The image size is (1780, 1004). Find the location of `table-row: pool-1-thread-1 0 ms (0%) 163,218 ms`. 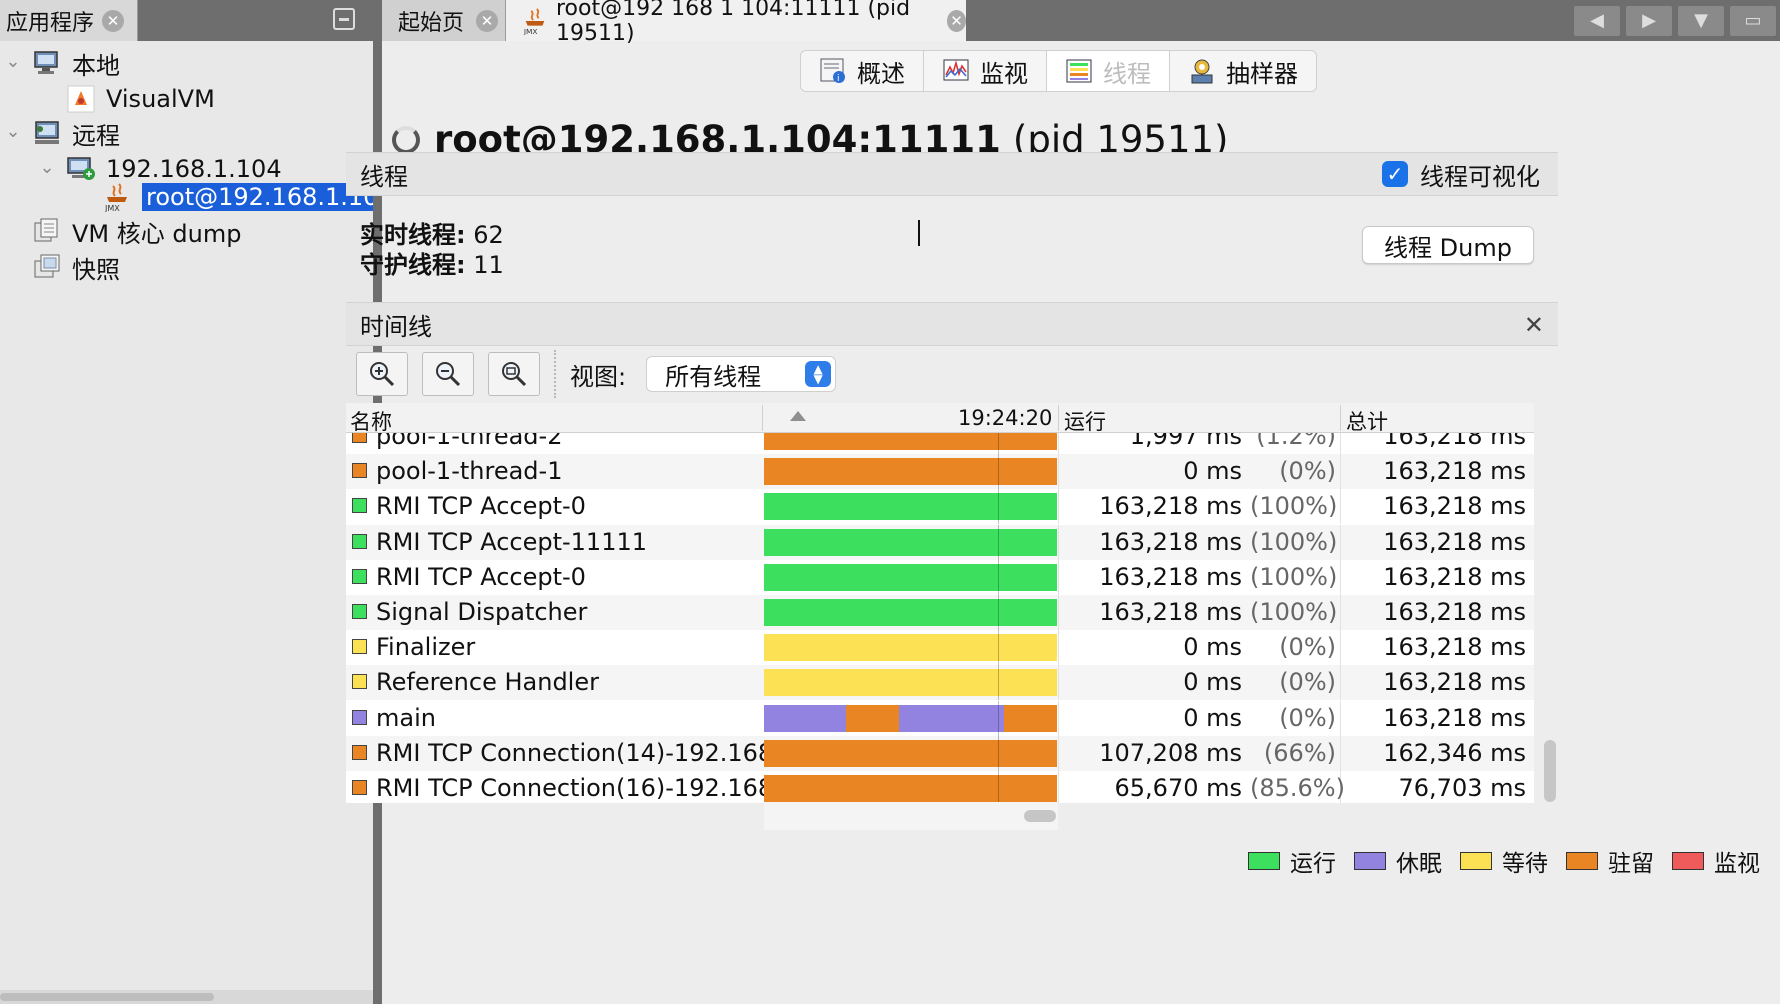

table-row: pool-1-thread-1 0 ms (0%) 163,218 ms is located at coordinates (940, 472).